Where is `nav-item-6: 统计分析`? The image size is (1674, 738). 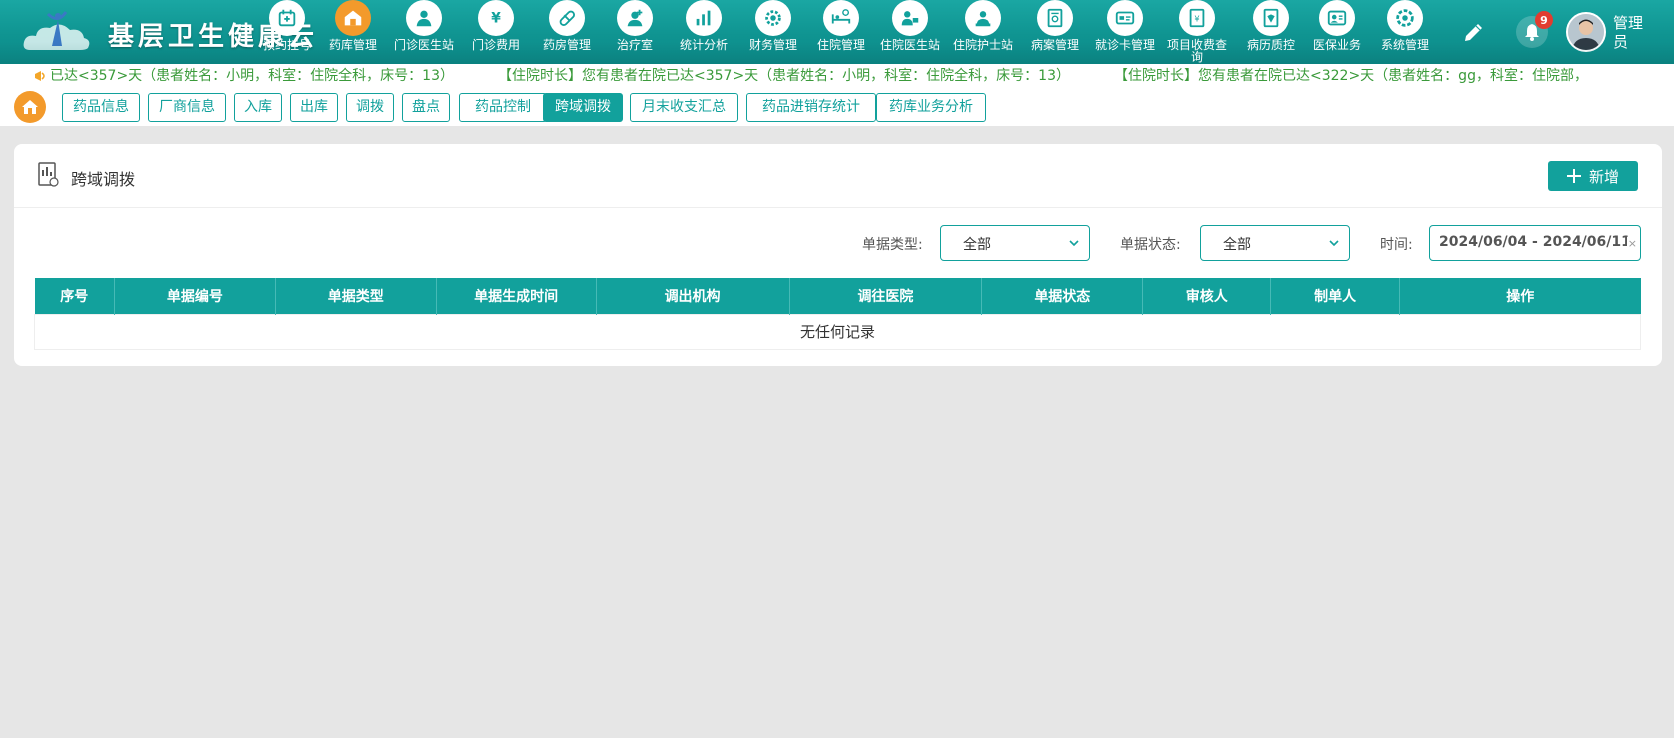
nav-item-6: 统计分析 is located at coordinates (704, 32).